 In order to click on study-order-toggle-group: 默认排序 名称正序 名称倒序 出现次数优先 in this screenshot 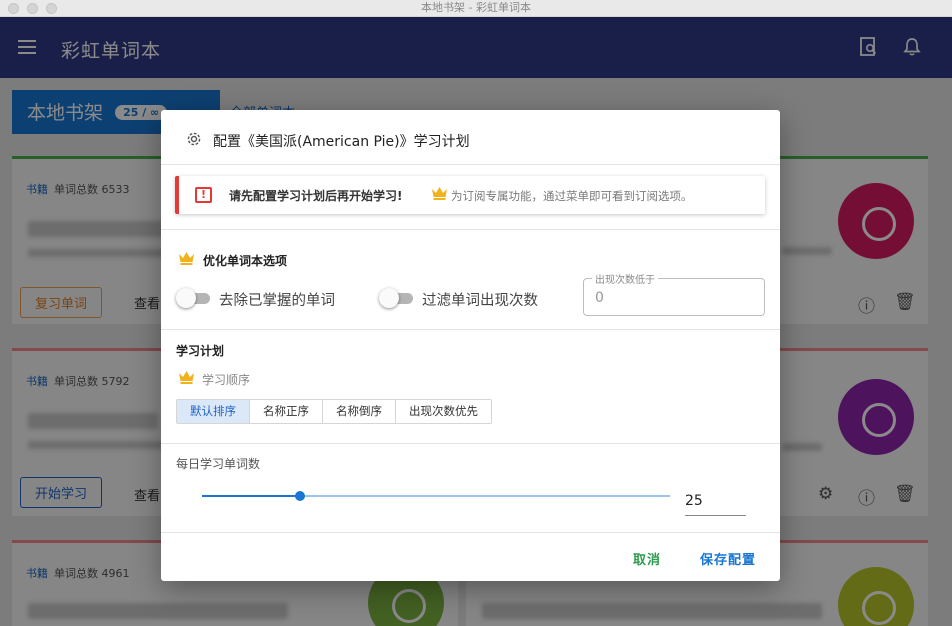, I will do `click(334, 411)`.